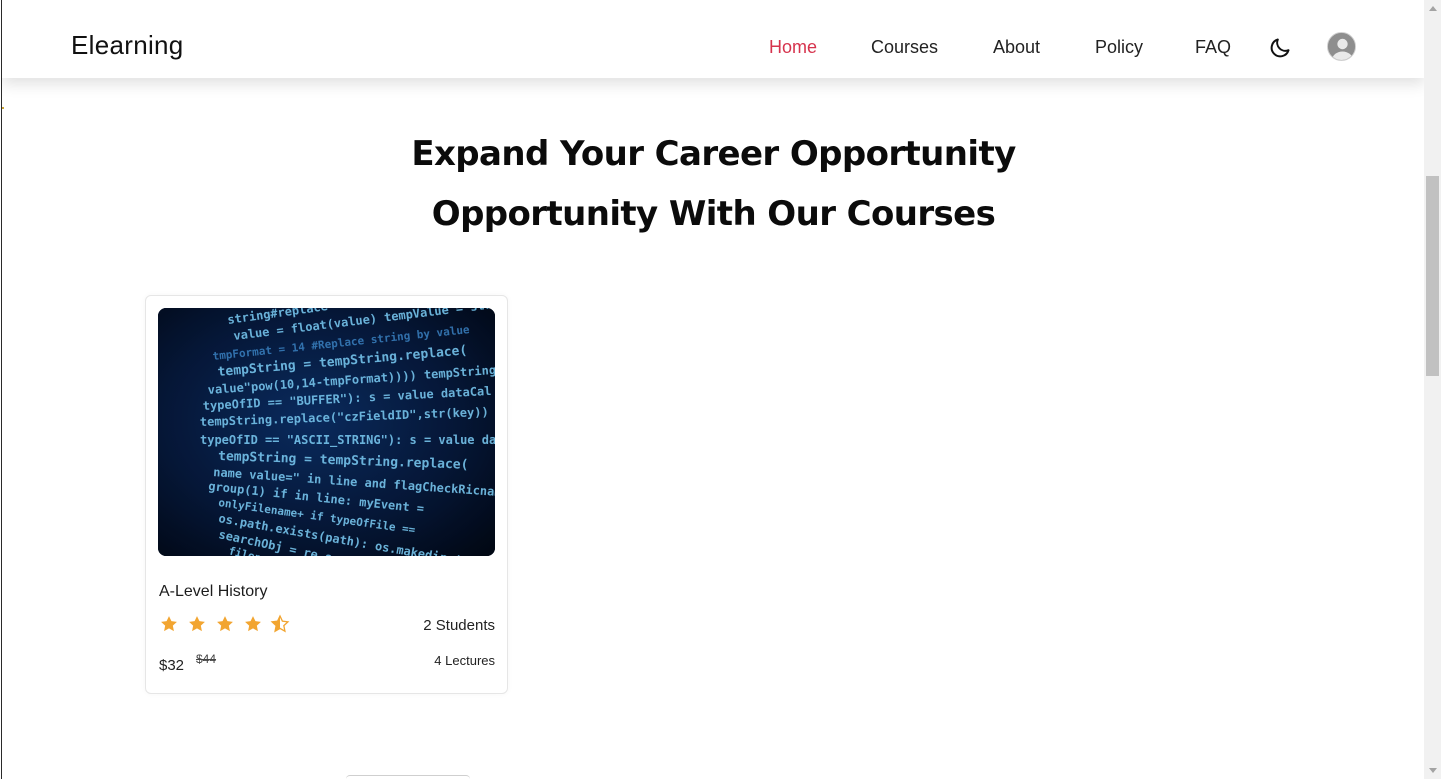  Describe the element at coordinates (1432, 389) in the screenshot. I see `vertical-scrollbar` at that location.